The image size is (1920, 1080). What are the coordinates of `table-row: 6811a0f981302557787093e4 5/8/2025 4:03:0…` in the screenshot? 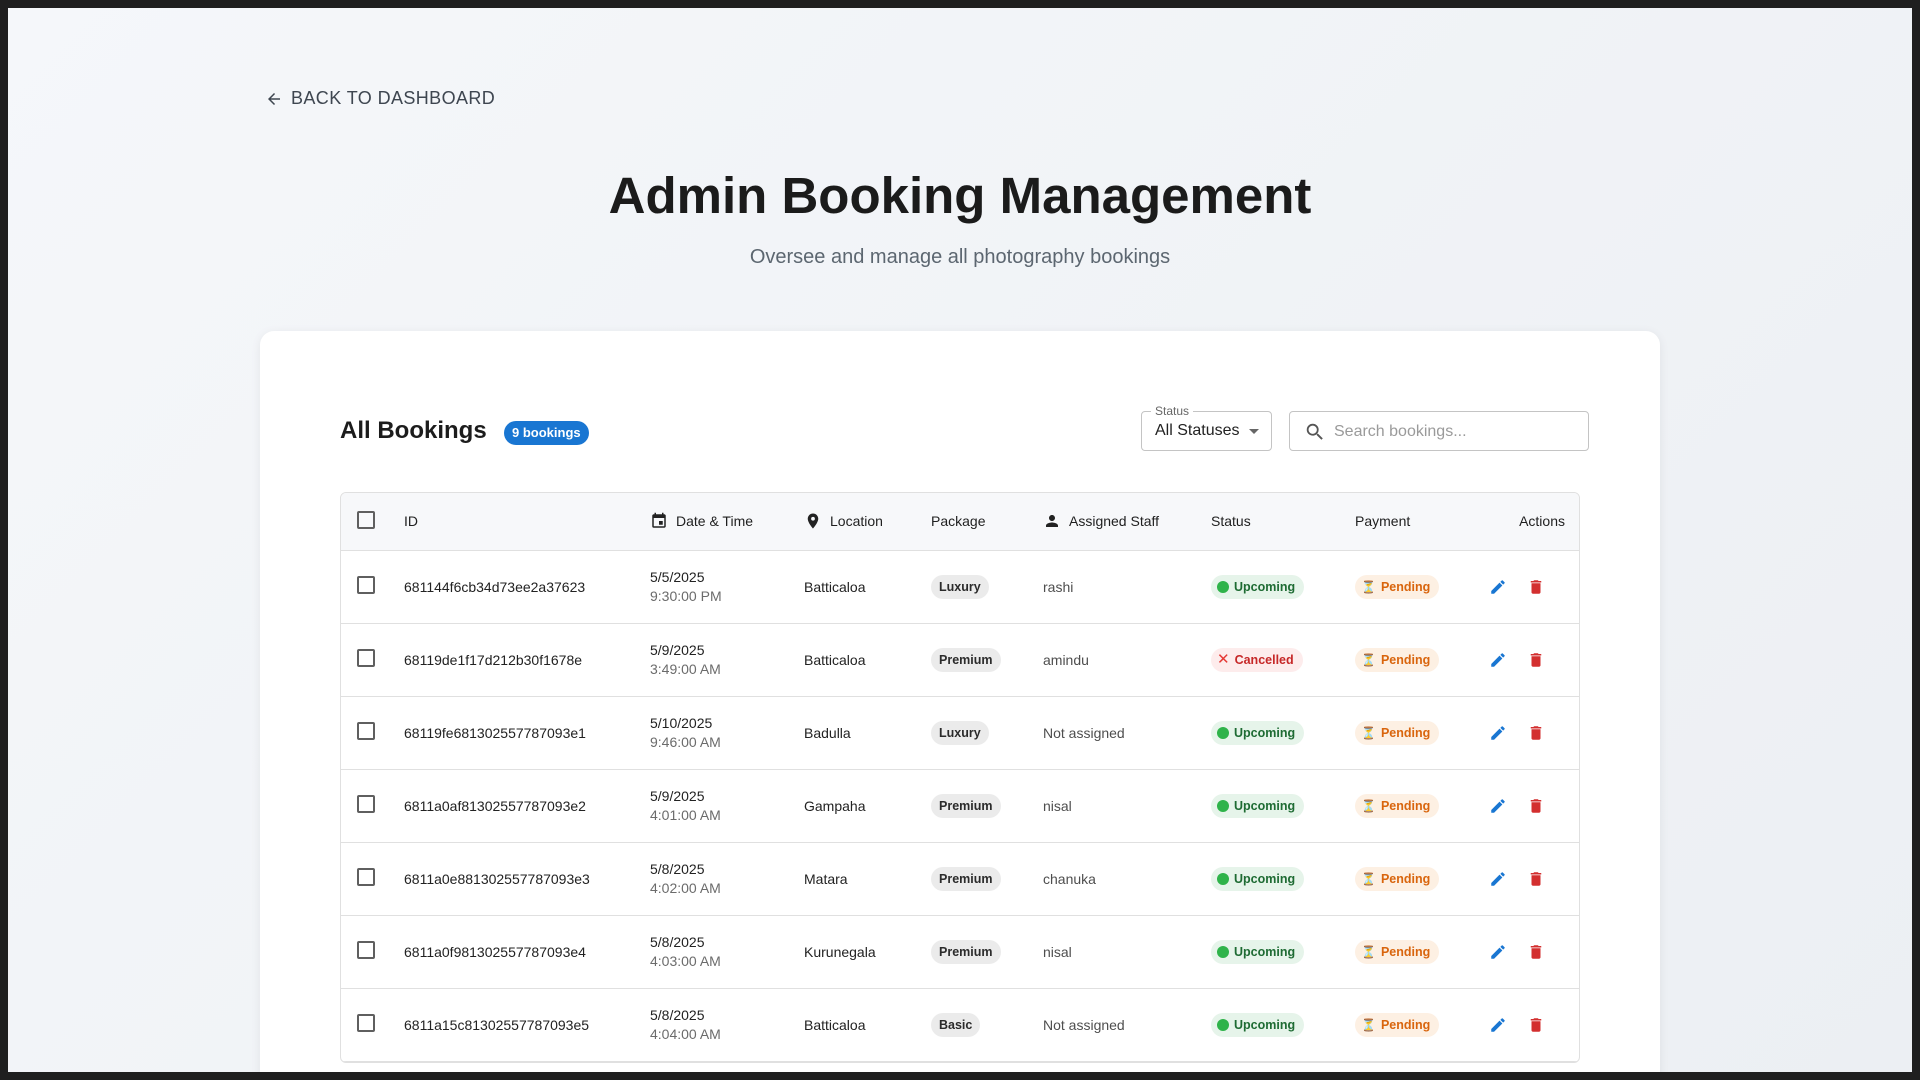 It's located at (960, 951).